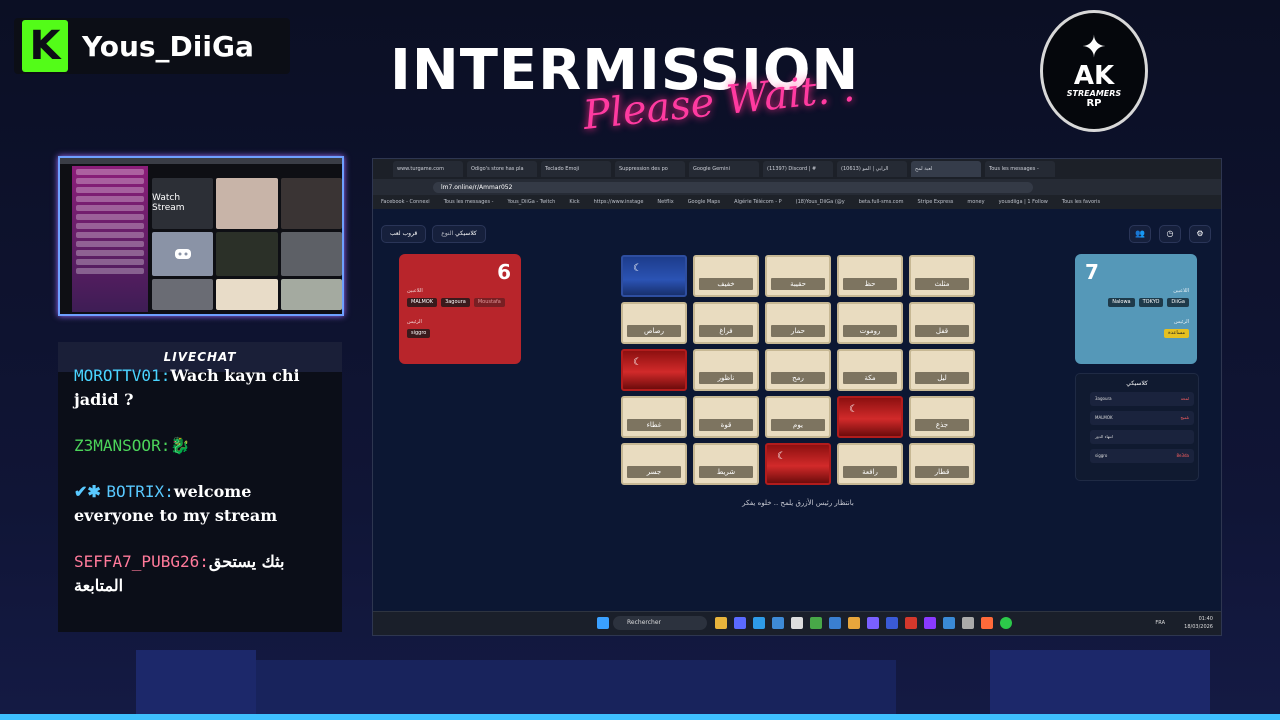 The width and height of the screenshot is (1280, 720). I want to click on settings-icon: ⚙, so click(1200, 234).